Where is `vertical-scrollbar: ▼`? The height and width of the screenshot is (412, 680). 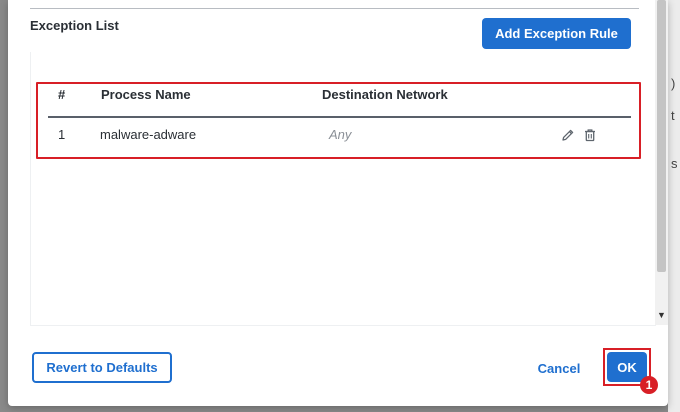
vertical-scrollbar: ▼ is located at coordinates (661, 162).